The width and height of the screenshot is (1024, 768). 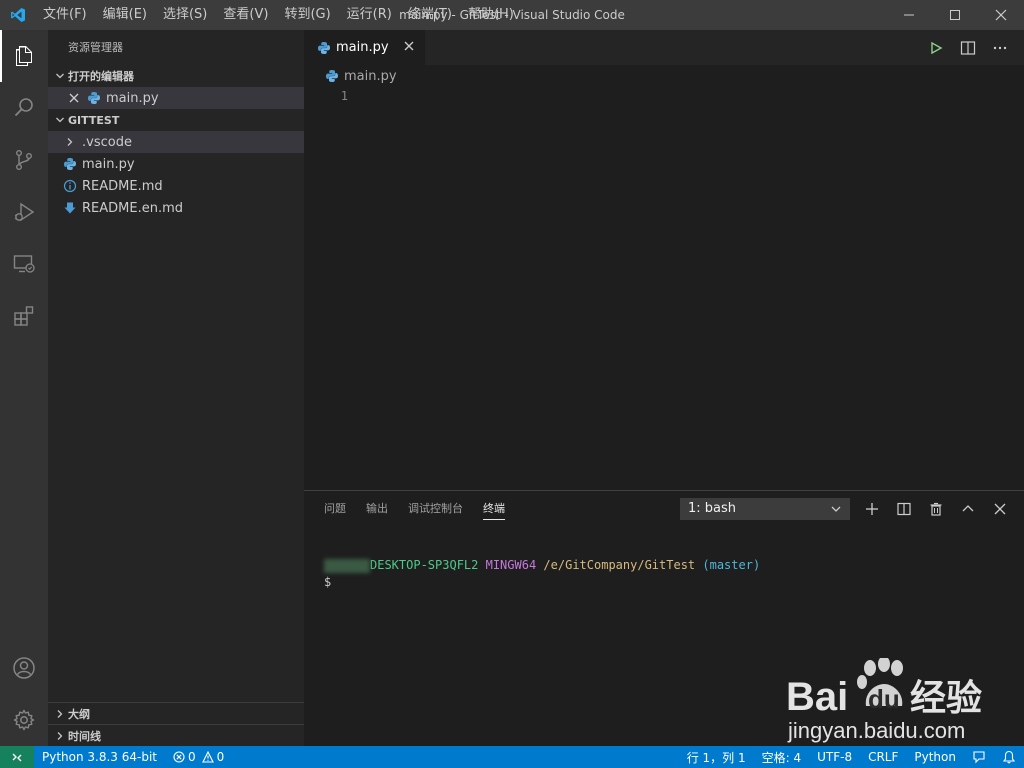 I want to click on split-editor-button, so click(x=968, y=47).